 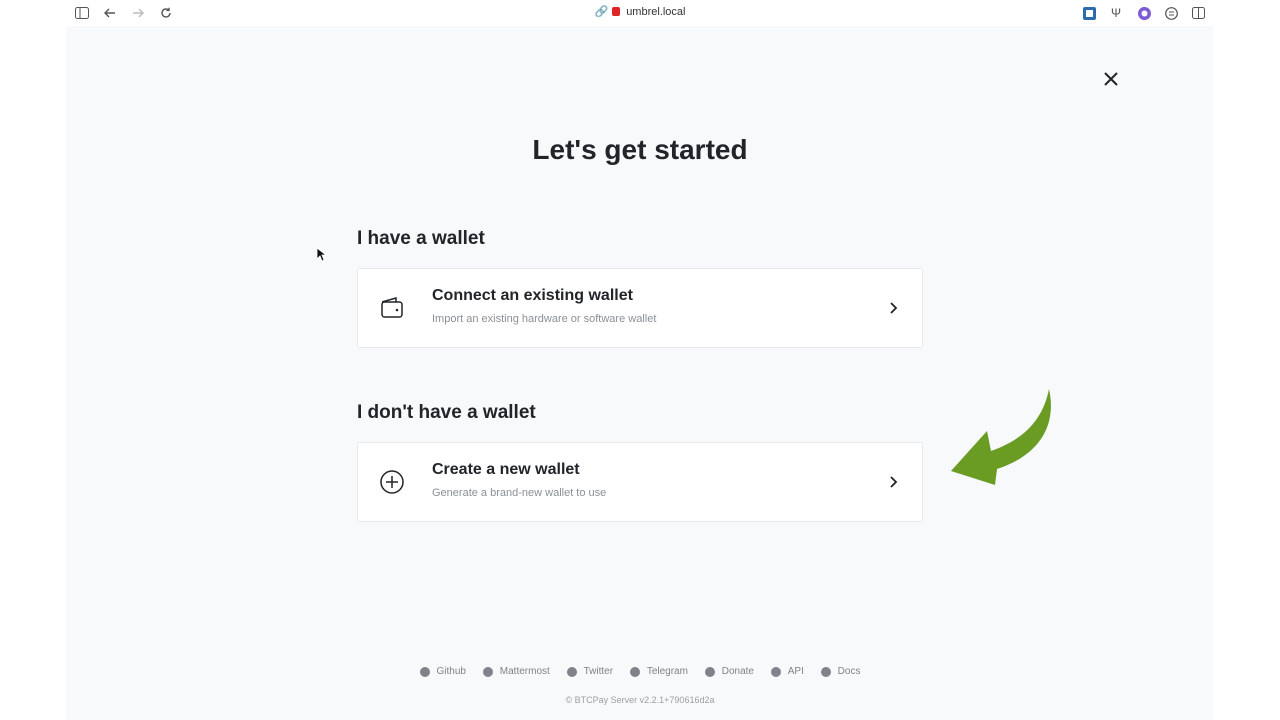 I want to click on close-icon, so click(x=1111, y=79).